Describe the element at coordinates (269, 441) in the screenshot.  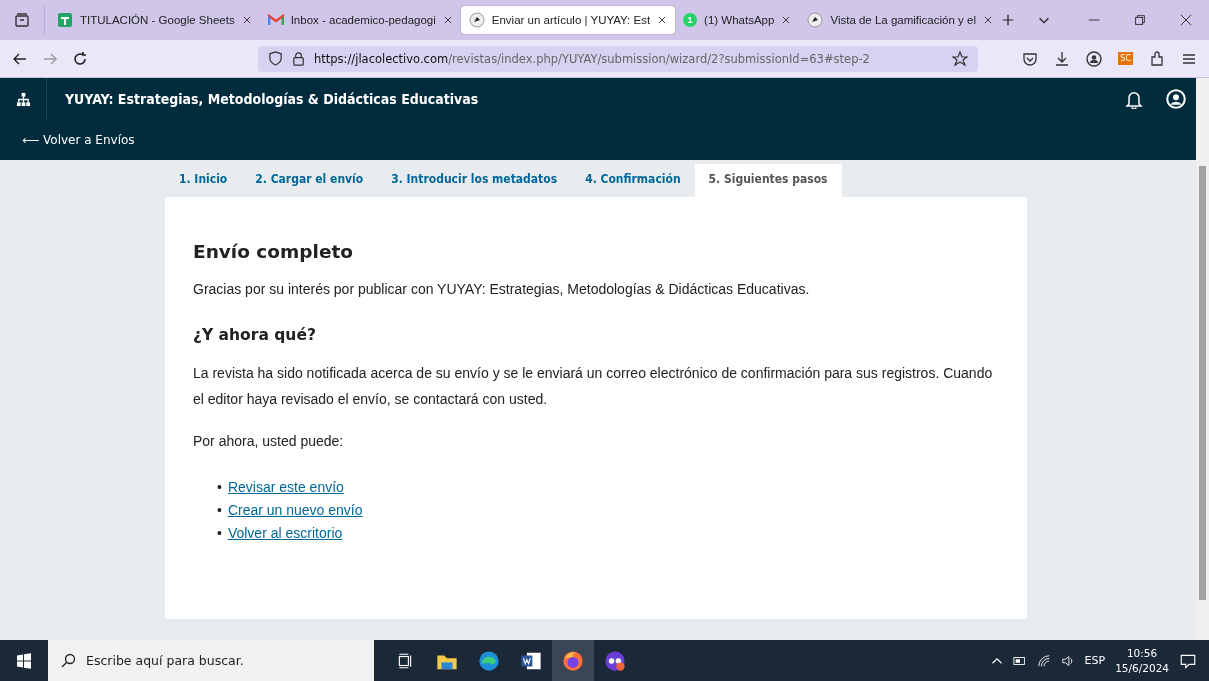
I see `paragraph: Por ahora, usted puede:` at that location.